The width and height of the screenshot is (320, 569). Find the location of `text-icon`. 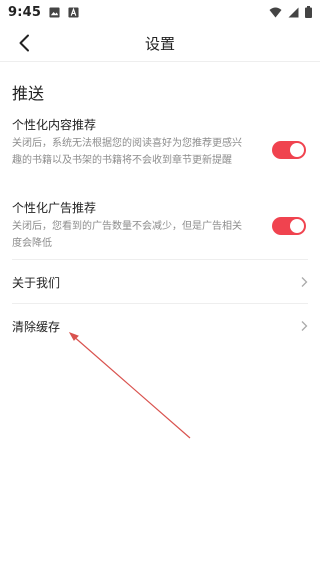

text-icon is located at coordinates (73, 12).